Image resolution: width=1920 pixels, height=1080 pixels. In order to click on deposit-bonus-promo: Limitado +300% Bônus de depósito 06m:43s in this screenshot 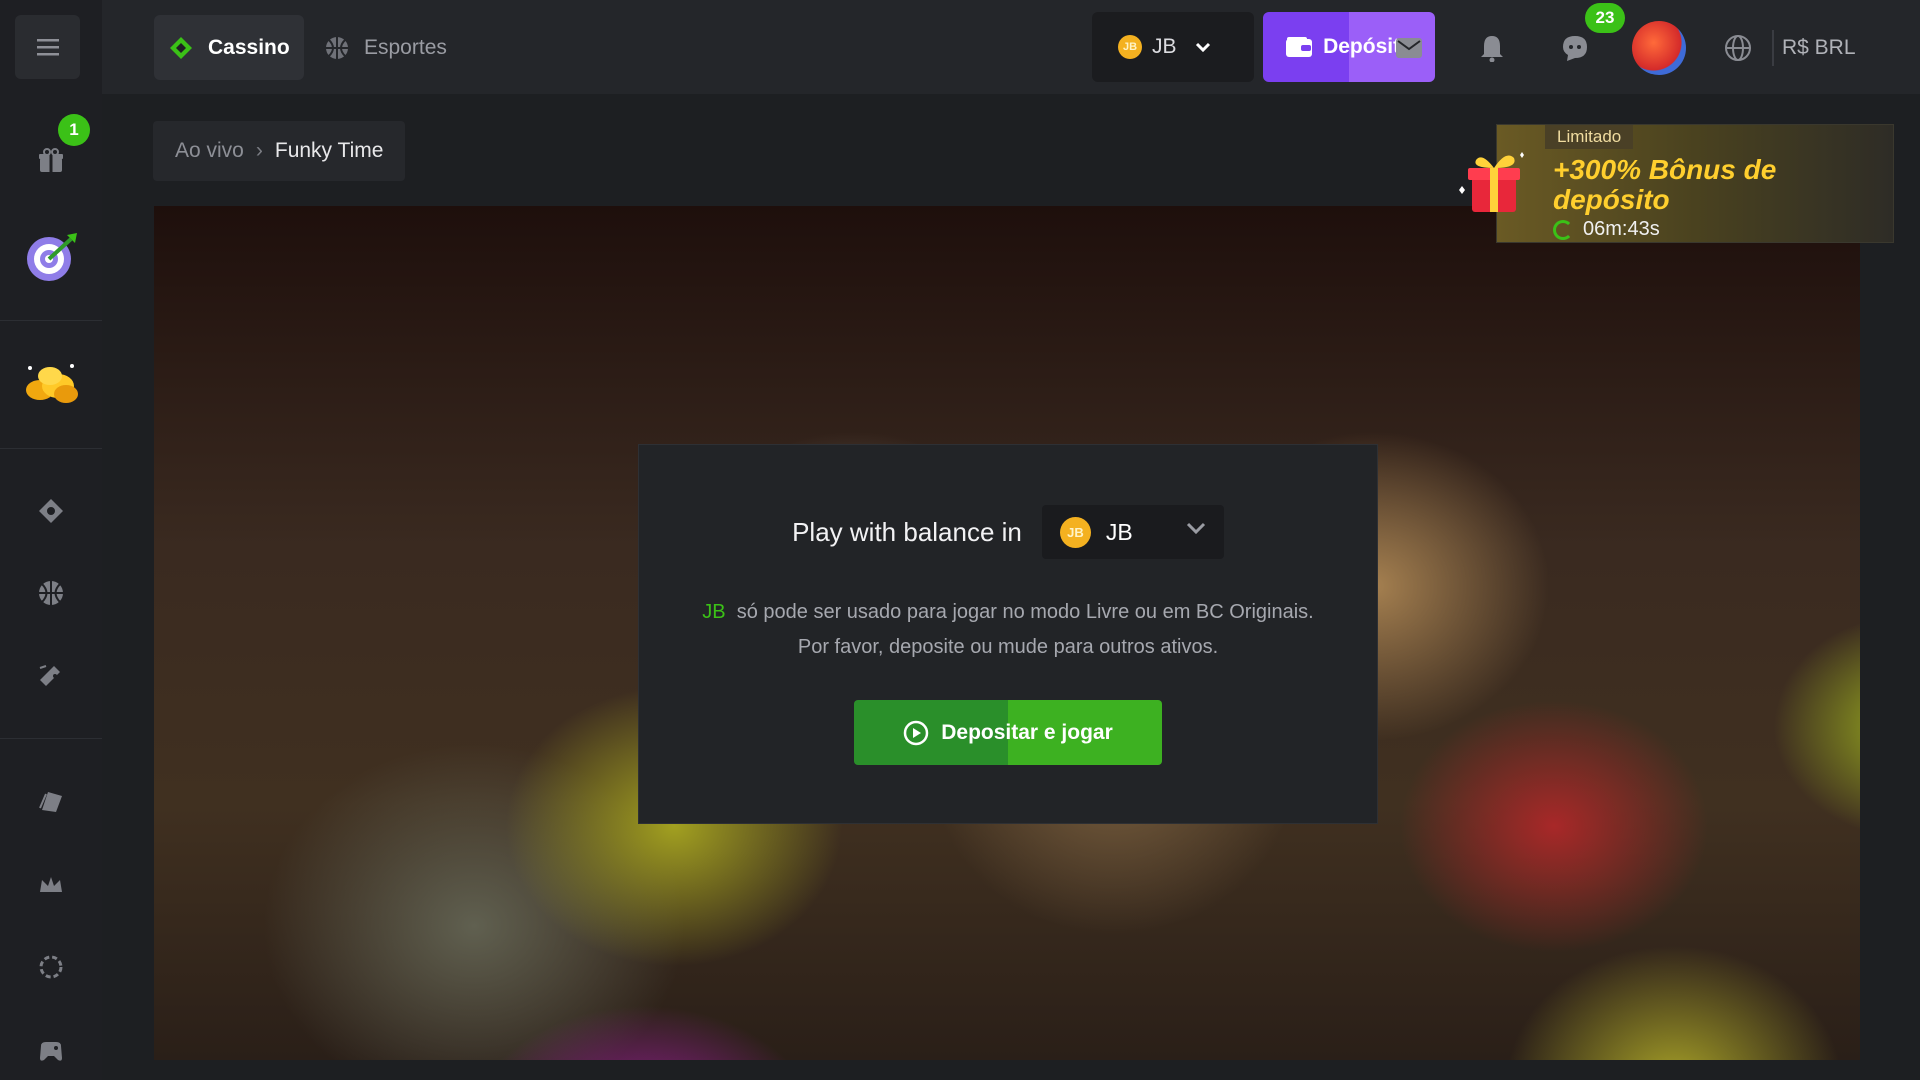, I will do `click(1695, 183)`.